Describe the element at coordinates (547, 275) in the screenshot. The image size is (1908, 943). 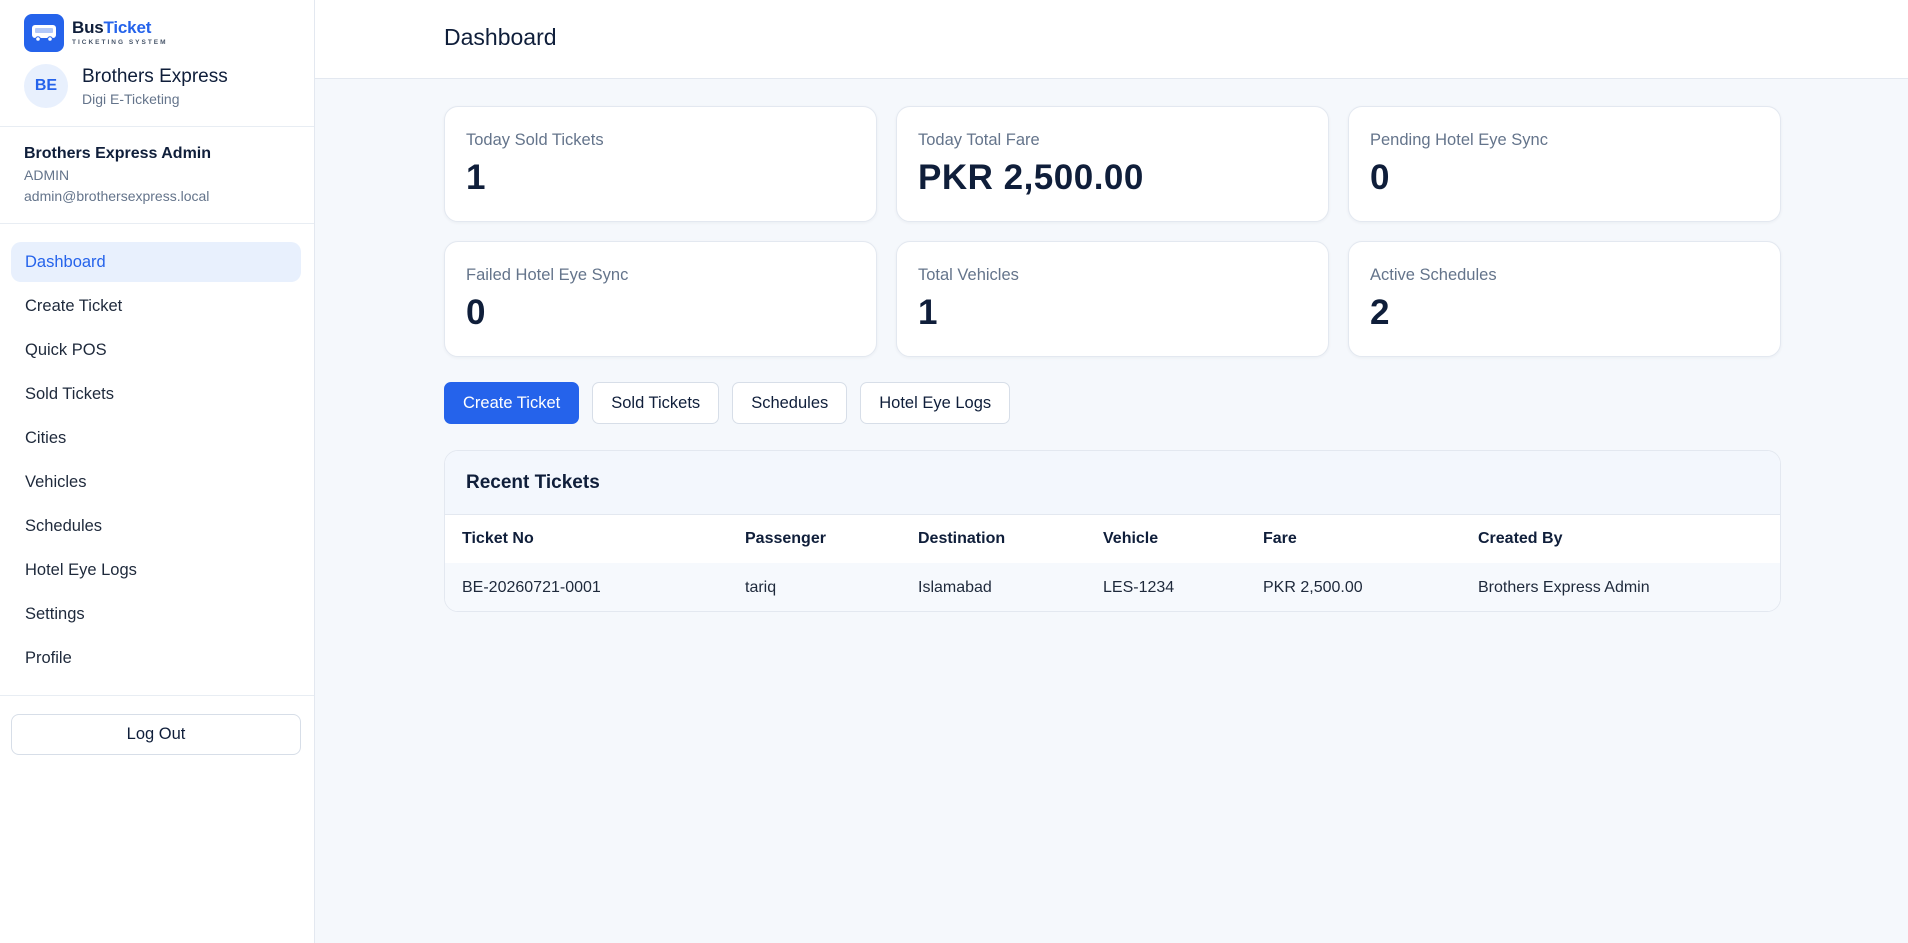
I see `stat-label: Failed Hotel Eye Sync` at that location.